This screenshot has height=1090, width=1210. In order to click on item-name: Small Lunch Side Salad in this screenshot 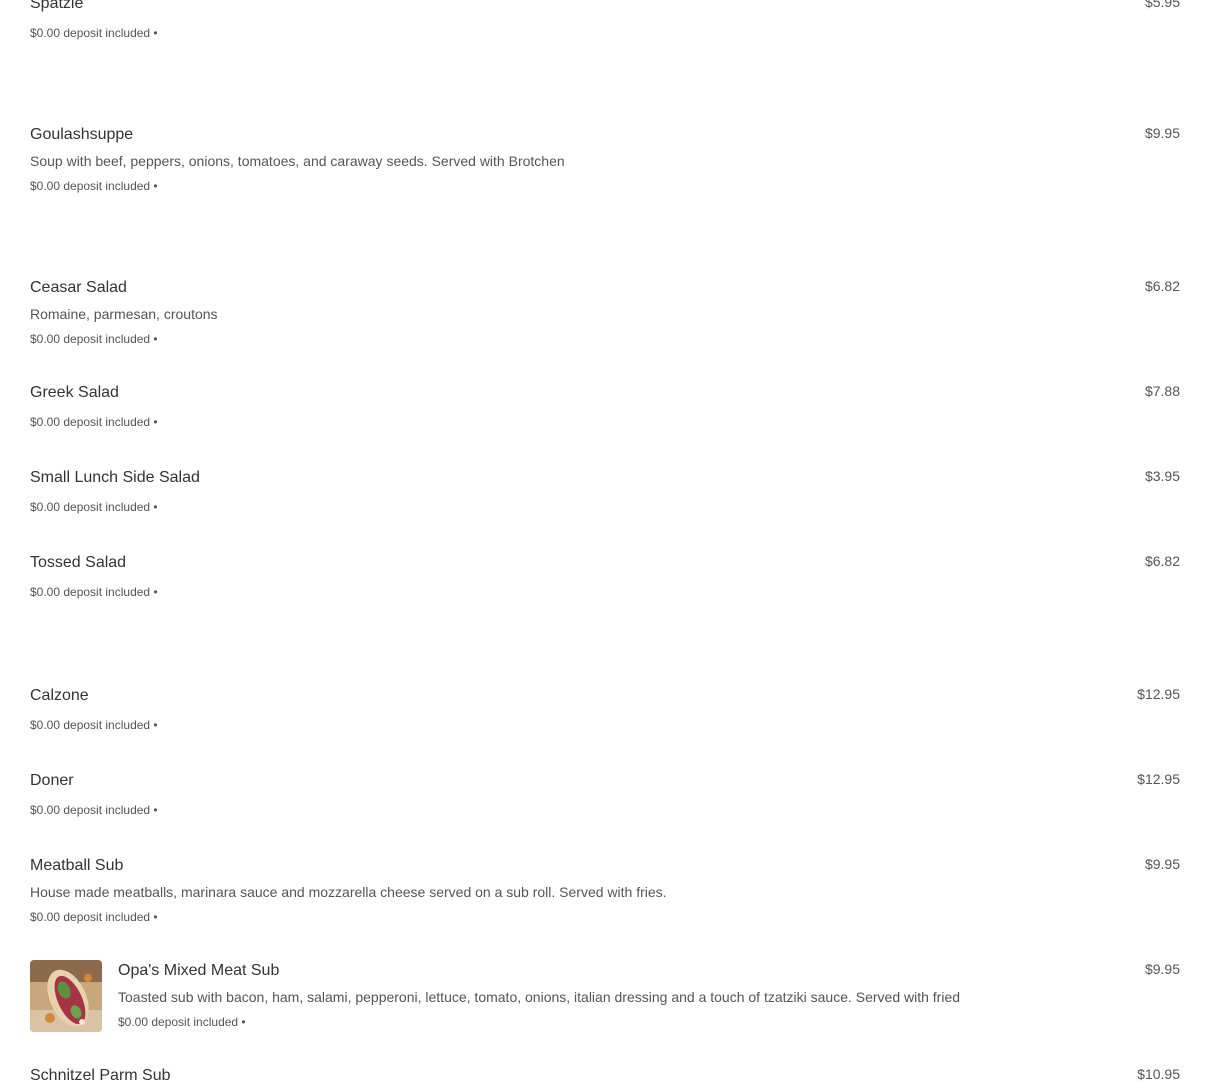, I will do `click(115, 477)`.